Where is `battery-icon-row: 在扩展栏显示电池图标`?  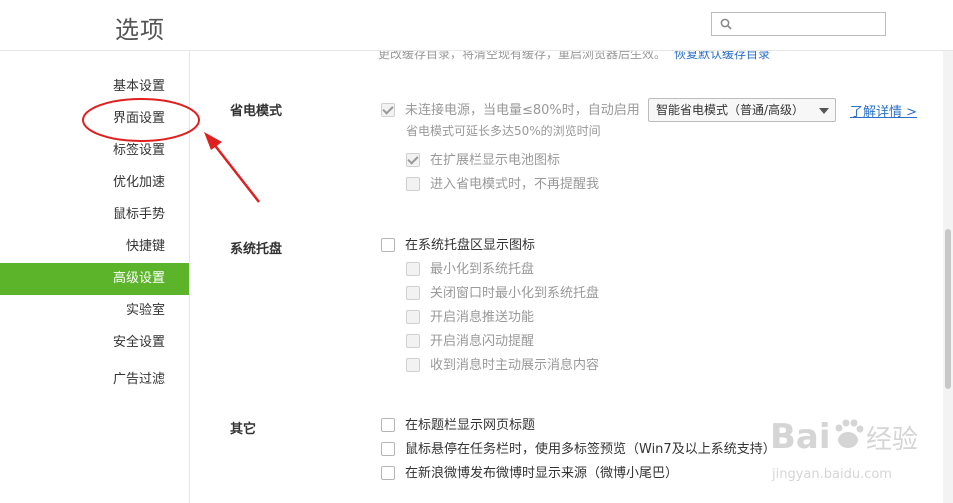 battery-icon-row: 在扩展栏显示电池图标 is located at coordinates (483, 161).